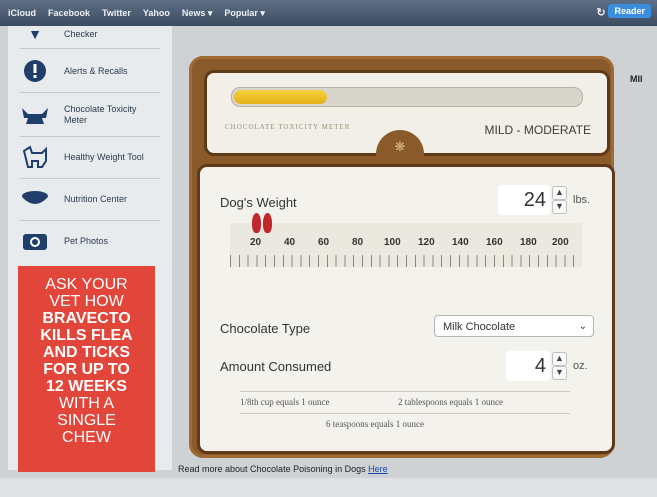 Image resolution: width=657 pixels, height=497 pixels. I want to click on ad-line: KILLS FLEA, so click(86, 335).